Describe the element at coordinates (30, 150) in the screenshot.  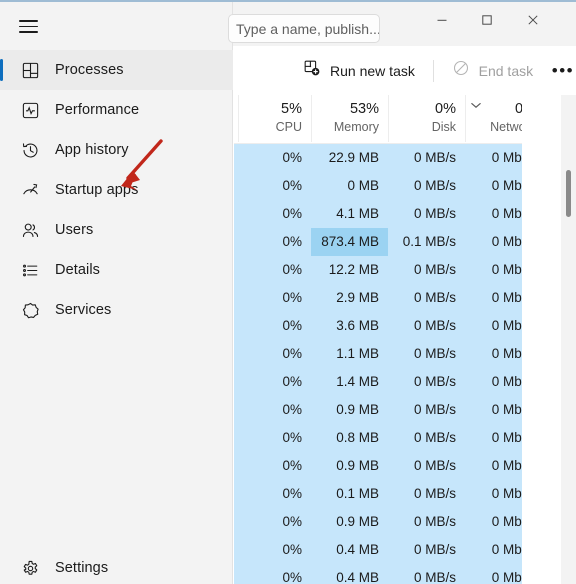
I see `app-history-icon` at that location.